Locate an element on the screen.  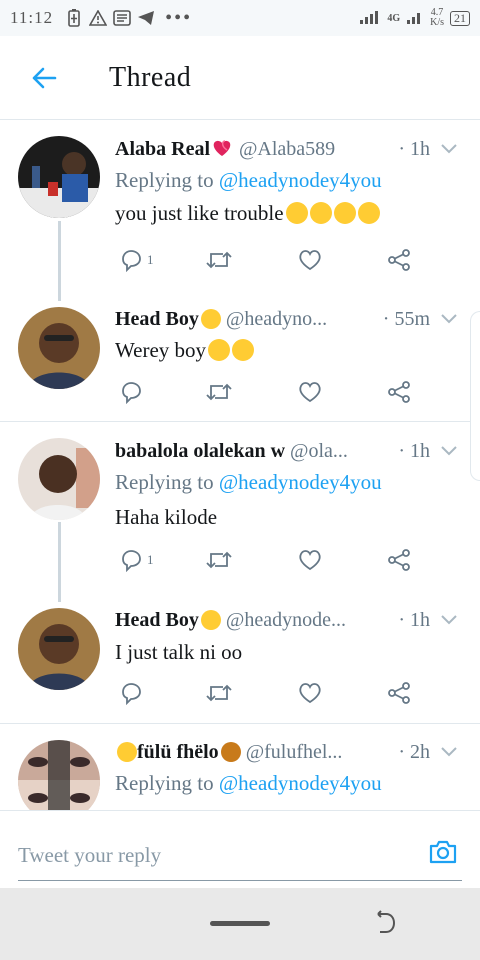
tweet-text: you just like trouble is located at coordinates (247, 213).